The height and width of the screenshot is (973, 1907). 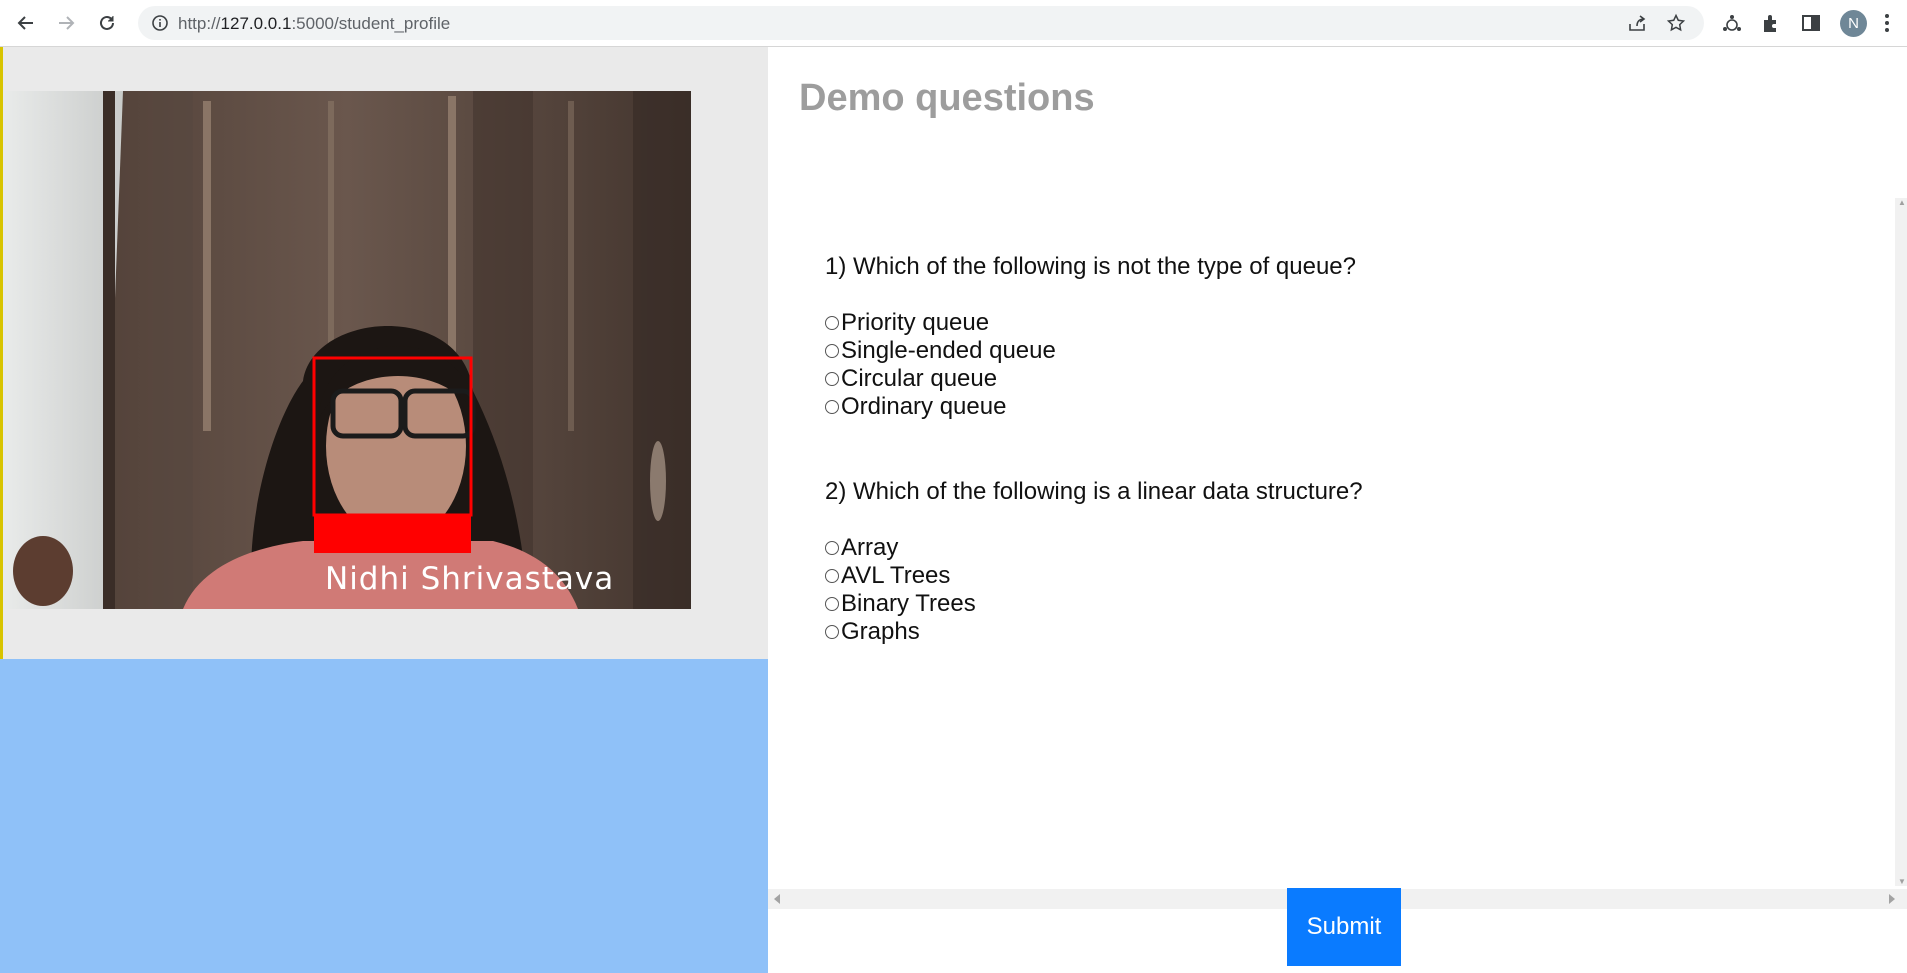 I want to click on back-button, so click(x=26, y=23).